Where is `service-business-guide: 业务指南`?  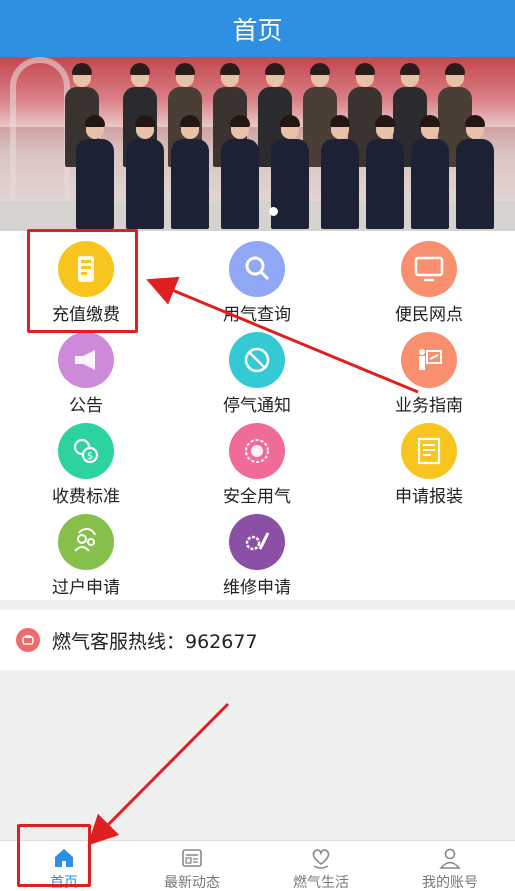 service-business-guide: 业务指南 is located at coordinates (429, 369).